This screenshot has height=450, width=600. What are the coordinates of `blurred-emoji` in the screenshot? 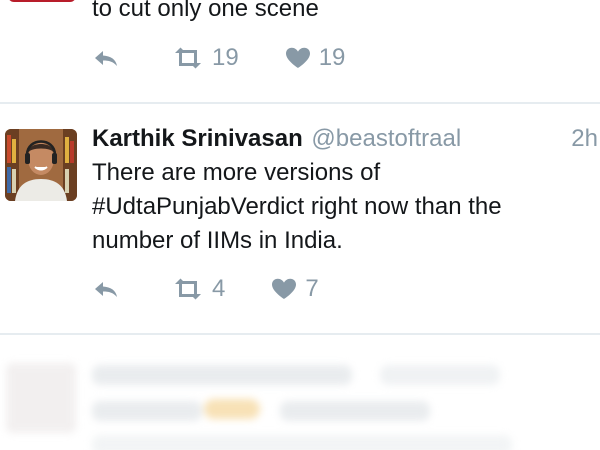 It's located at (232, 409).